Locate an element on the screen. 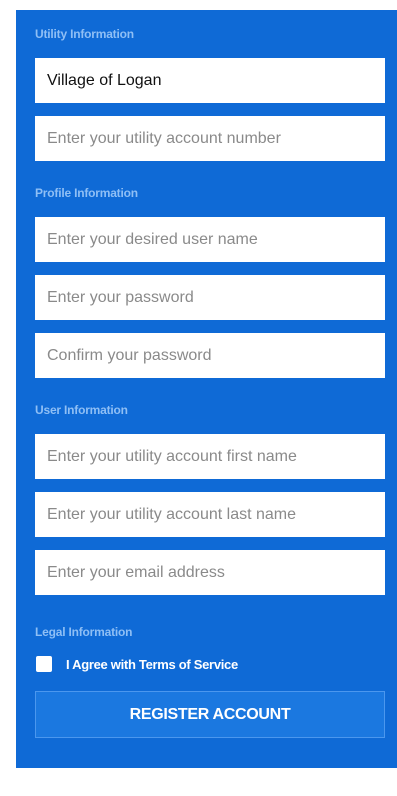  terms-checkbox is located at coordinates (44, 664).